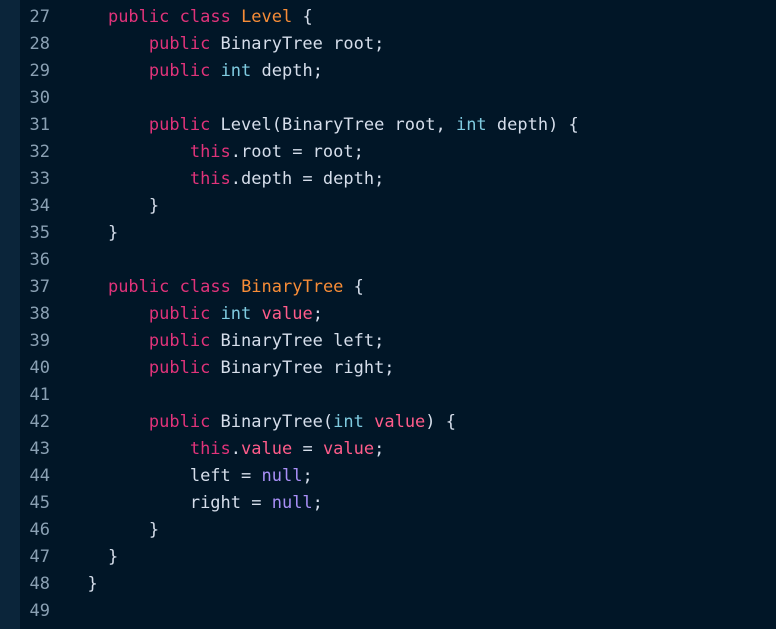  Describe the element at coordinates (398, 530) in the screenshot. I see `code-line: 46 }` at that location.